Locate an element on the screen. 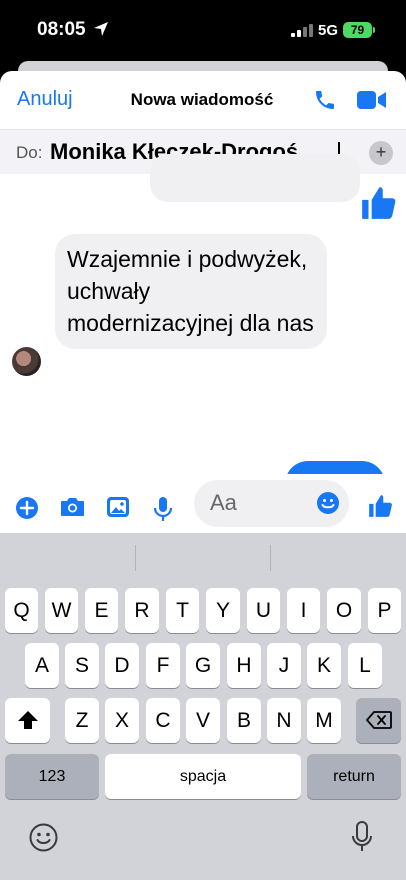 This screenshot has height=880, width=406. backspace-key is located at coordinates (378, 720).